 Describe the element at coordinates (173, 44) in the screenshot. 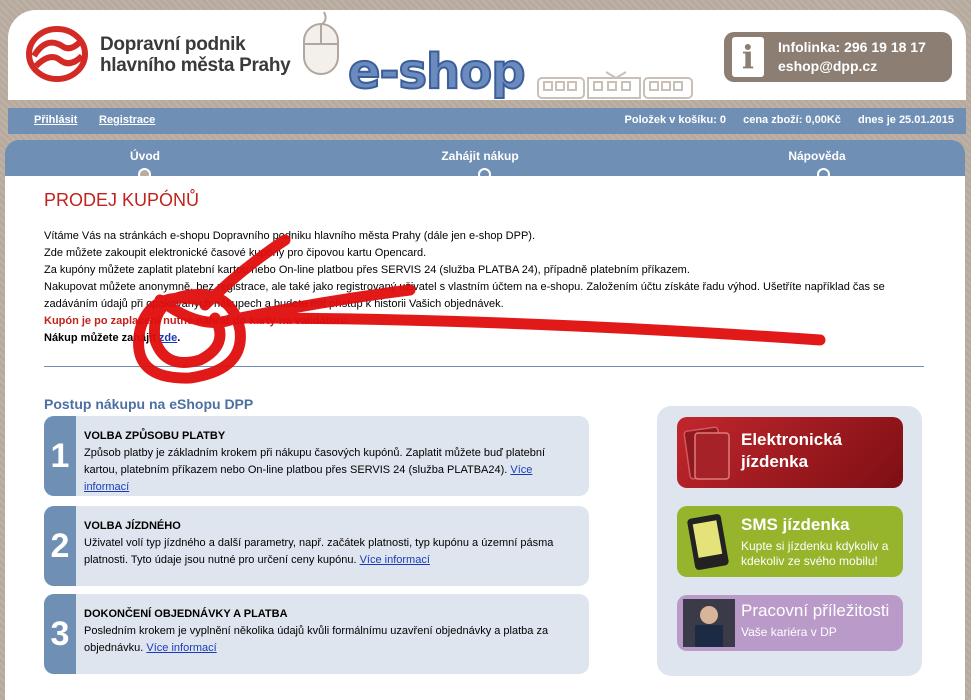

I see `company-name-line1: Dopravní podnik` at that location.